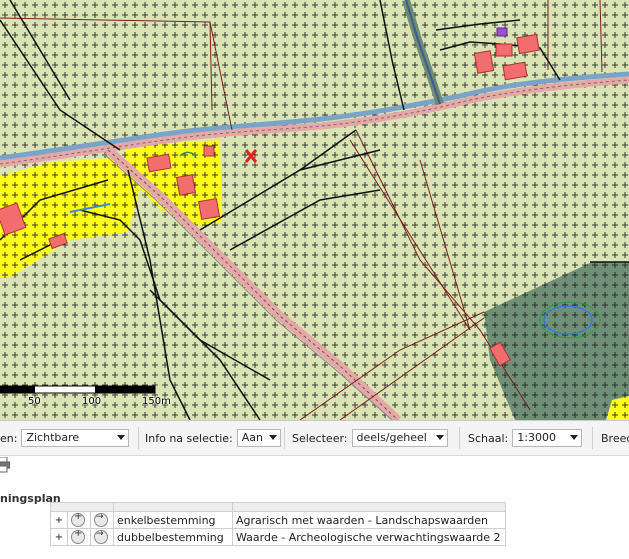 The width and height of the screenshot is (629, 559). Describe the element at coordinates (34, 401) in the screenshot. I see `scale-label-1: 50` at that location.